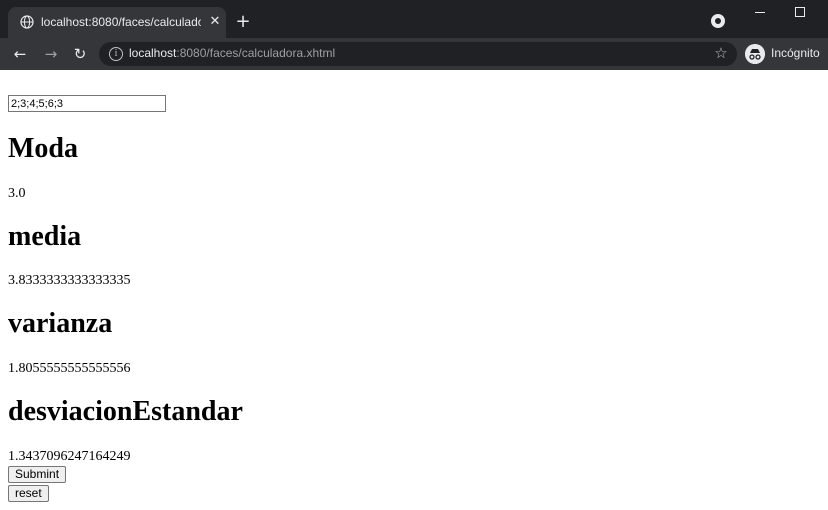 Image resolution: width=828 pixels, height=510 pixels. I want to click on url-path: :8080/faces/calculadora.xhtml, so click(256, 53).